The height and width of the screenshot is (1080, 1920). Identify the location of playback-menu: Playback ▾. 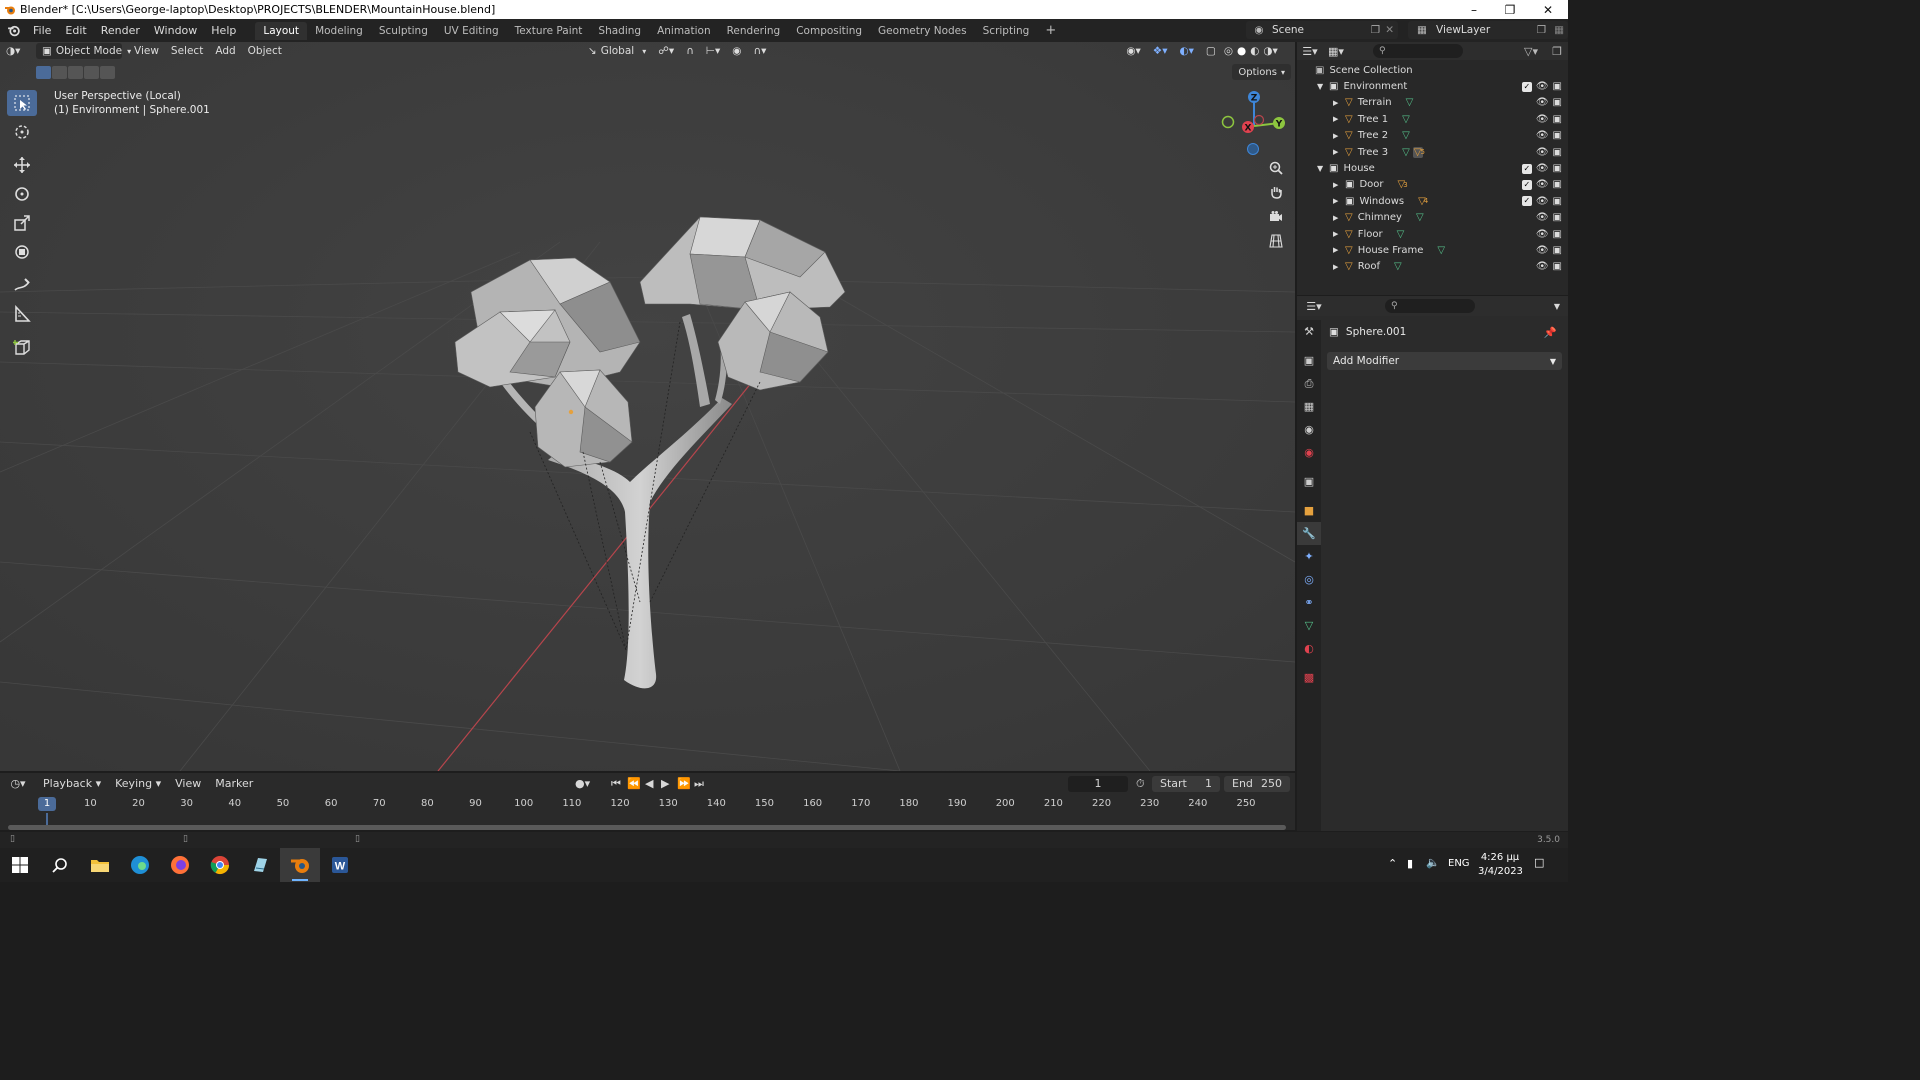
(72, 783).